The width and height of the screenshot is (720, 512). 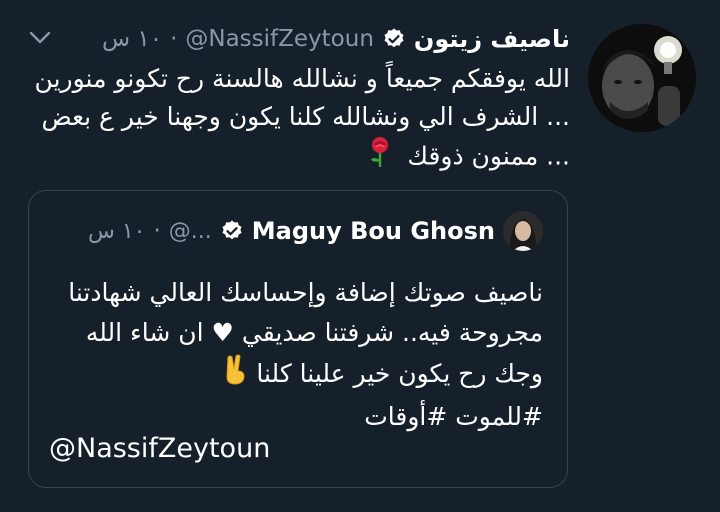 What do you see at coordinates (132, 39) in the screenshot?
I see `tweet-timestamp: ١٠ س` at bounding box center [132, 39].